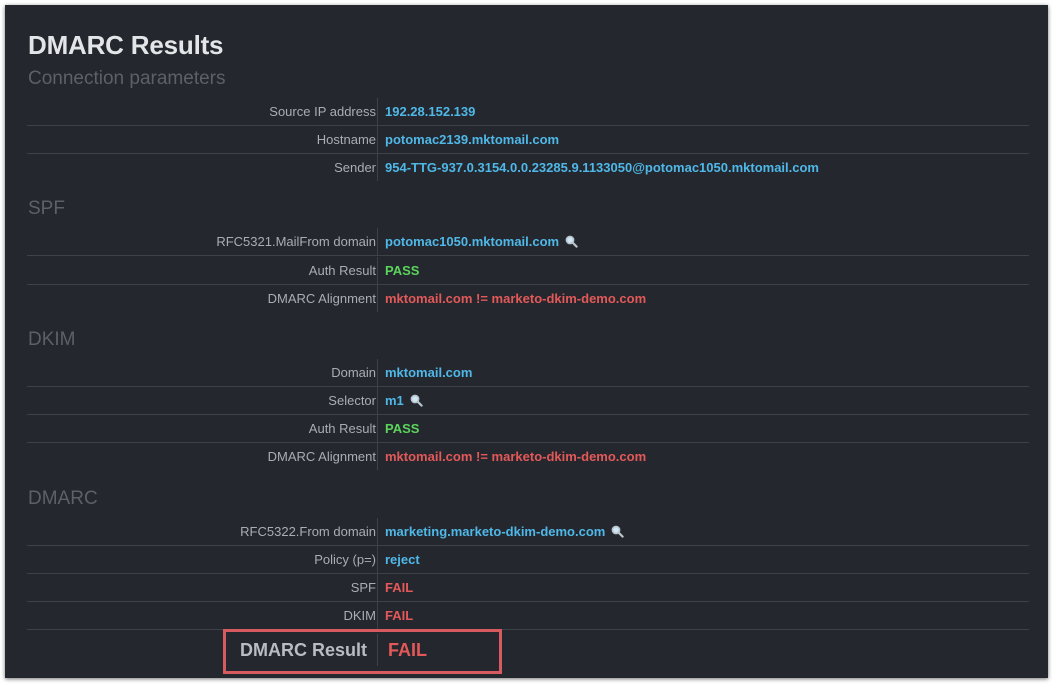 The height and width of the screenshot is (686, 1057). Describe the element at coordinates (516, 298) in the screenshot. I see `spf-alignment-value: mktomail.com != marketo-dkim-demo.com` at that location.